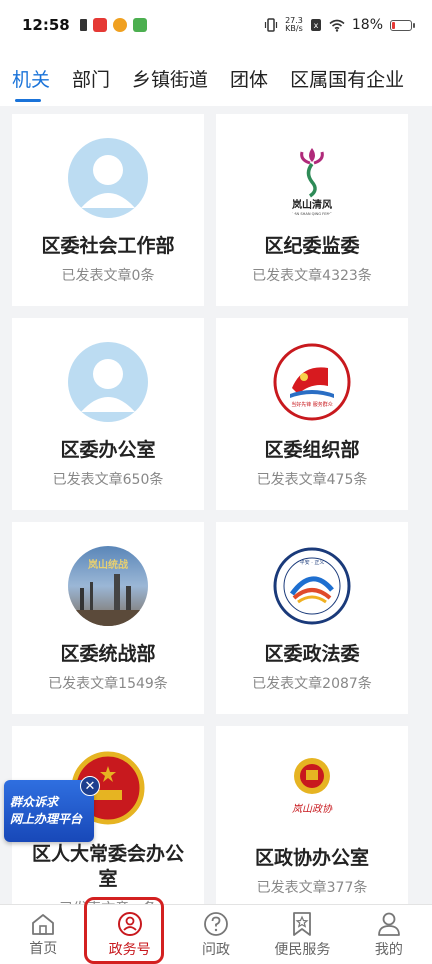 Image resolution: width=432 pixels, height=964 pixels. I want to click on tab-departments: 部门, so click(91, 78).